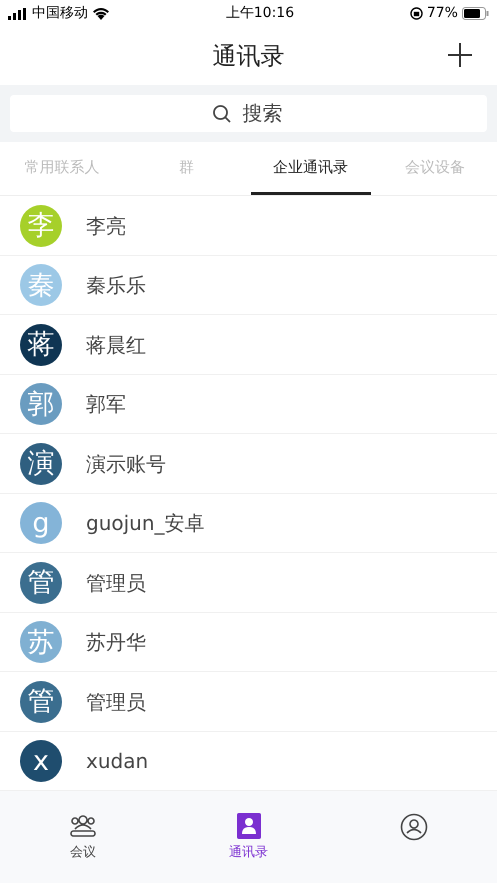 This screenshot has height=883, width=497. Describe the element at coordinates (101, 13) in the screenshot. I see `wifi-icon` at that location.